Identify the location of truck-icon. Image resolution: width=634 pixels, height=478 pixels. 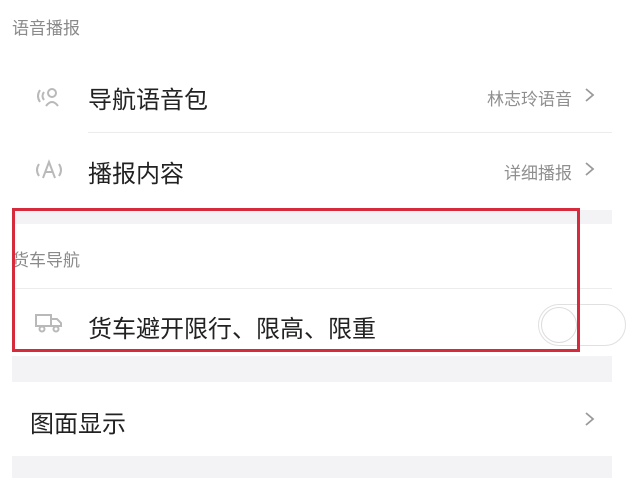
(49, 322).